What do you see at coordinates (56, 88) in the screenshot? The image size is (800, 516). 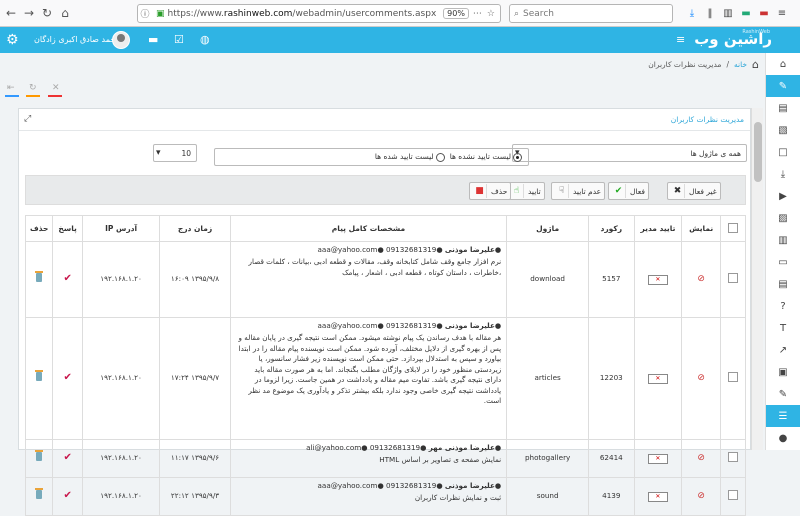 I see `close-icon: ✕` at bounding box center [56, 88].